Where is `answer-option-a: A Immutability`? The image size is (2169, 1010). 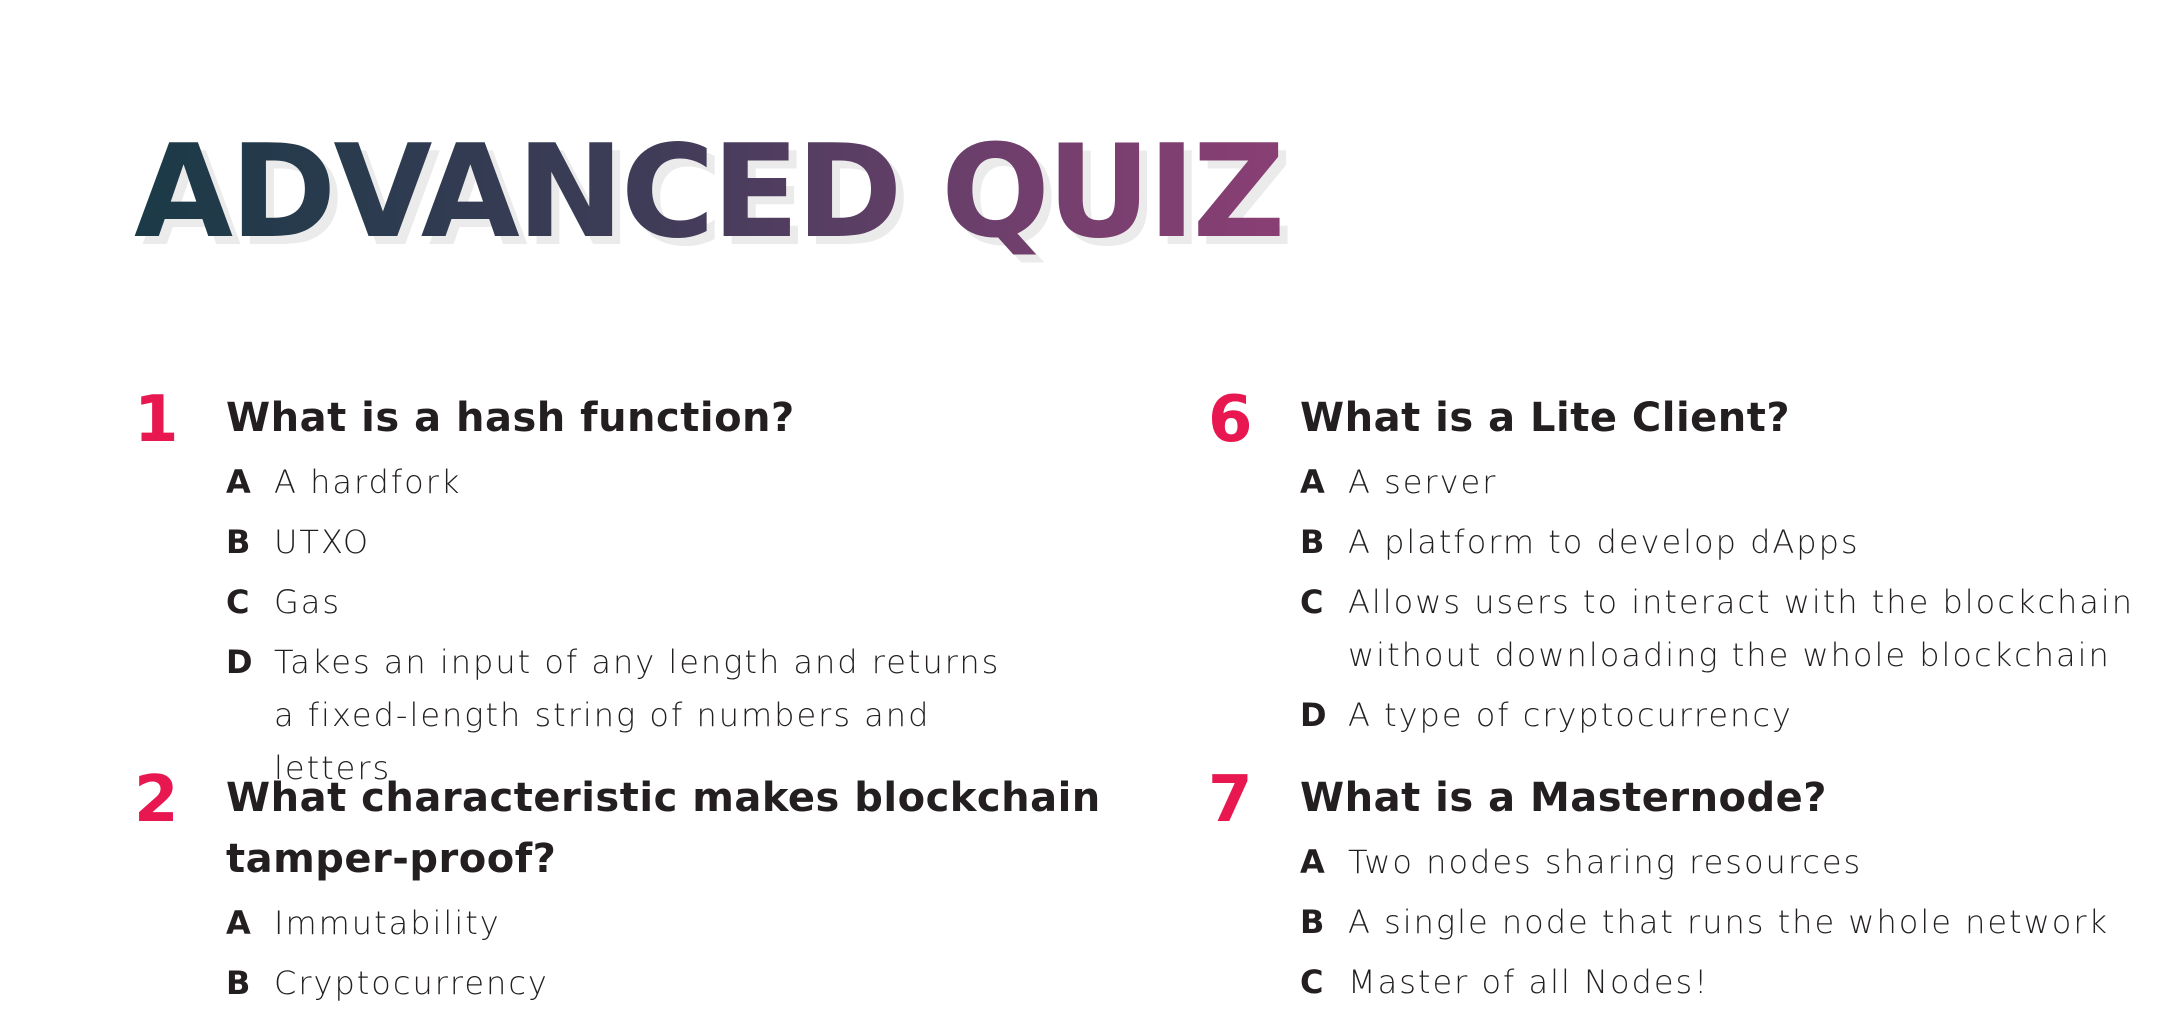 answer-option-a: A Immutability is located at coordinates (676, 923).